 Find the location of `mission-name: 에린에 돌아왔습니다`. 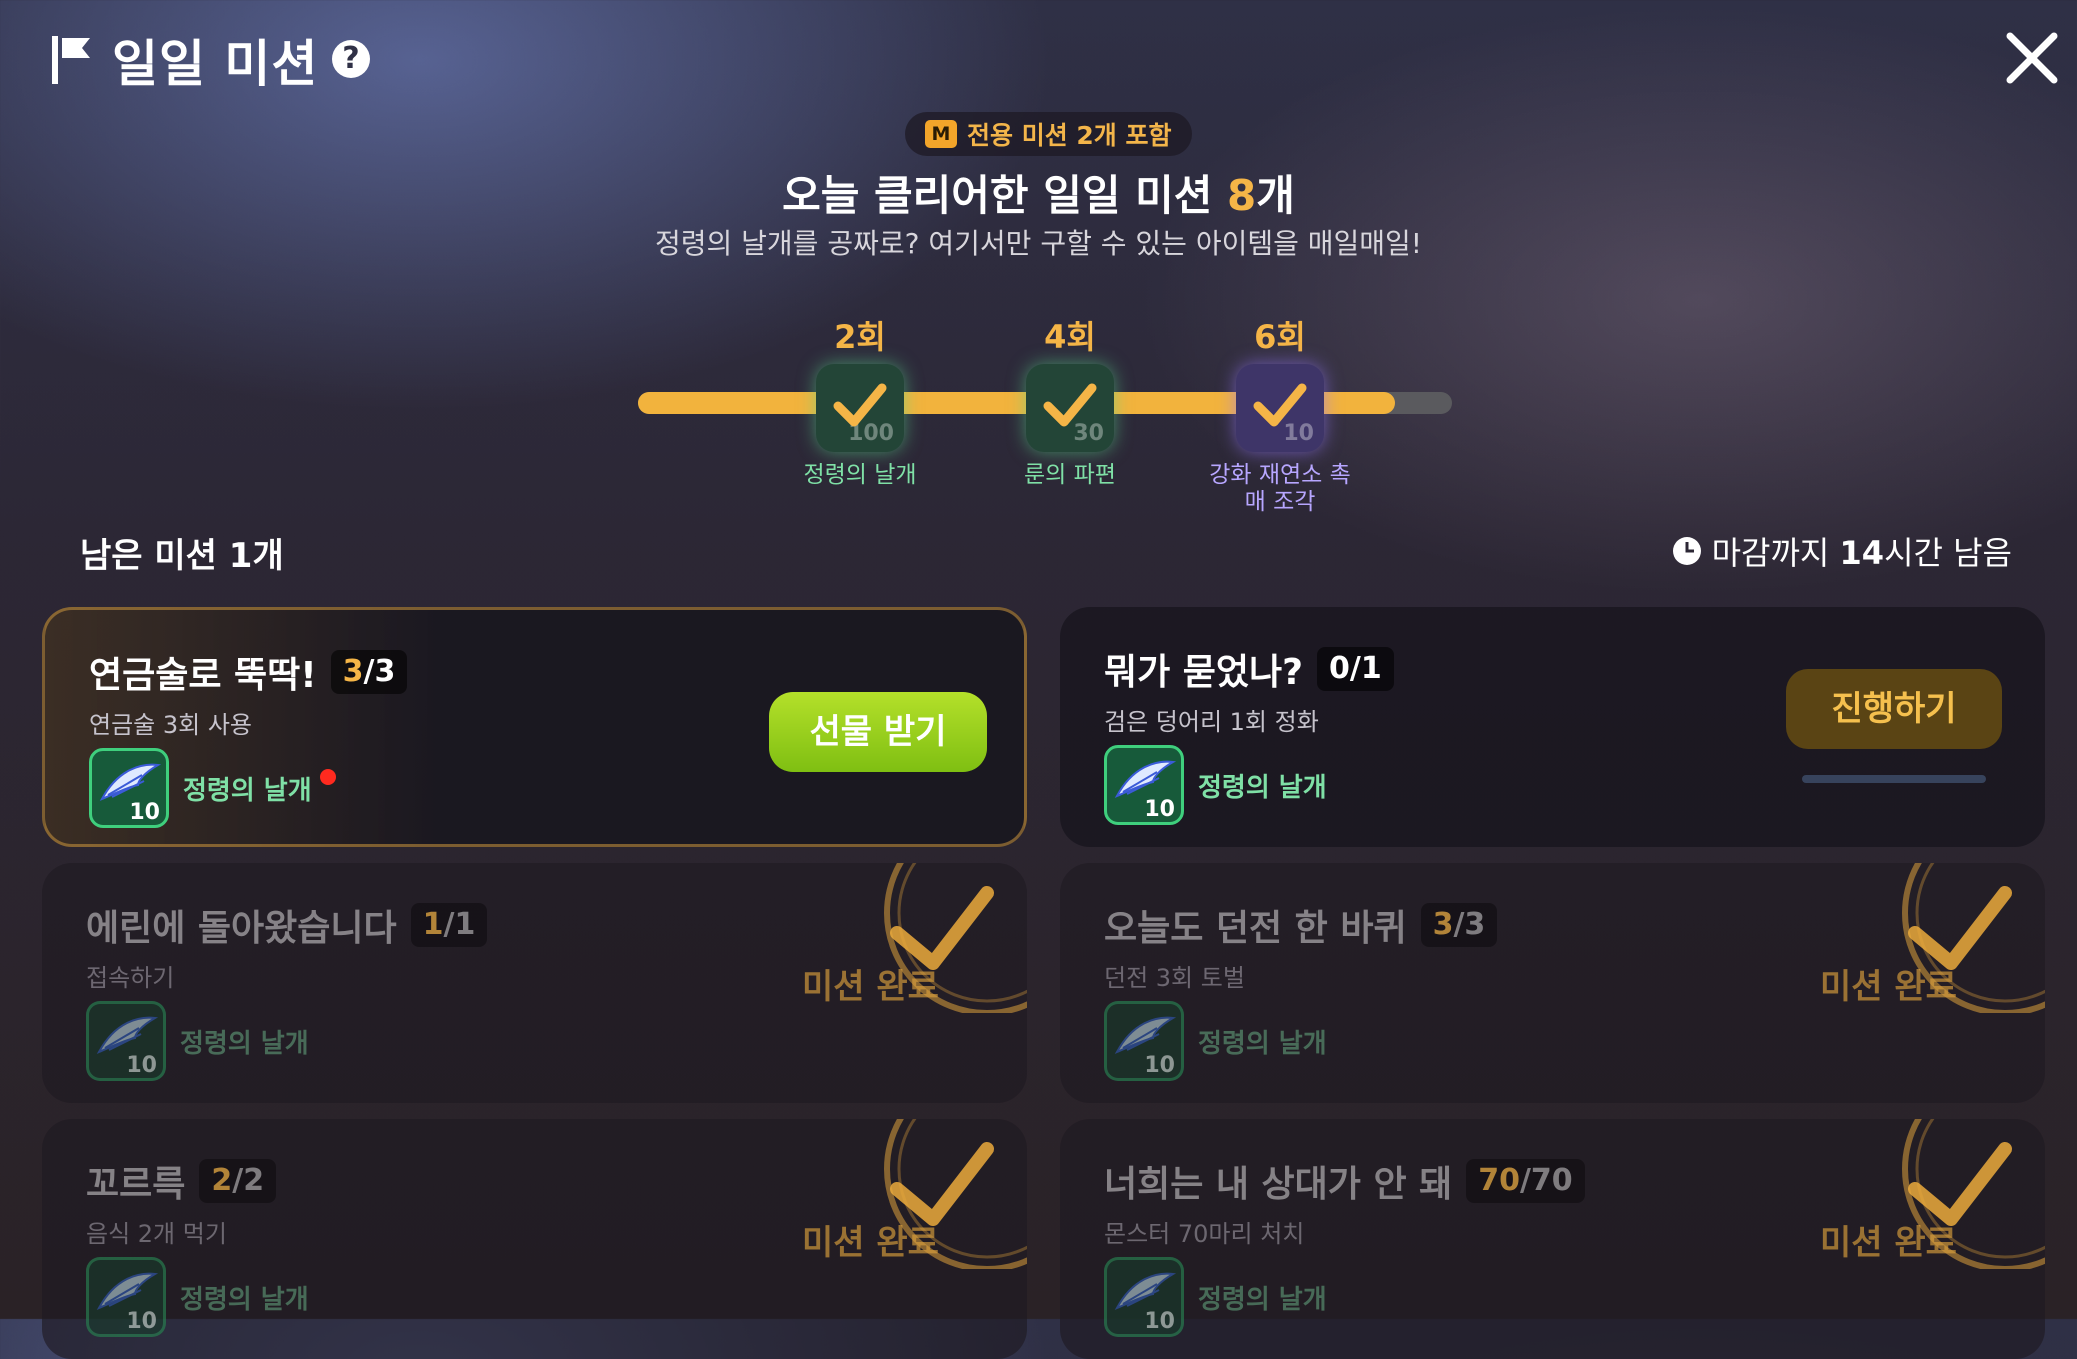

mission-name: 에린에 돌아왔습니다 is located at coordinates (241, 928).